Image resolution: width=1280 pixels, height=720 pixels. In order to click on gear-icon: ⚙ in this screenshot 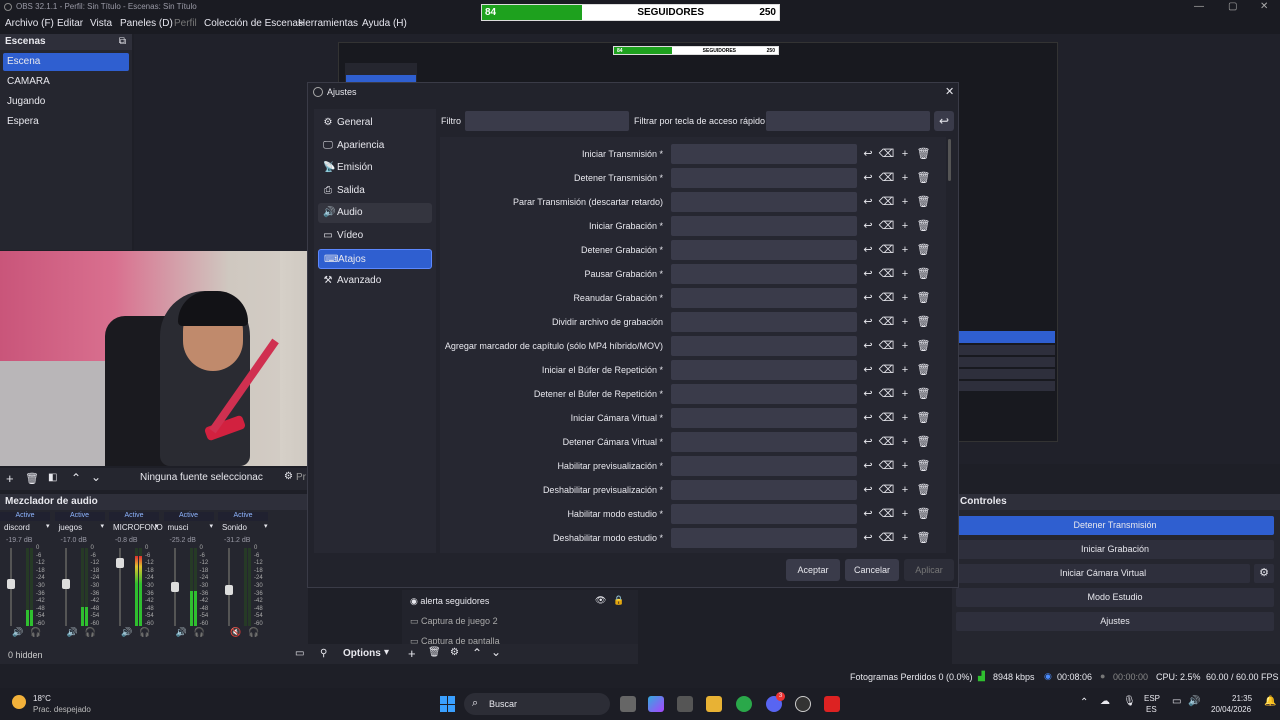, I will do `click(454, 652)`.